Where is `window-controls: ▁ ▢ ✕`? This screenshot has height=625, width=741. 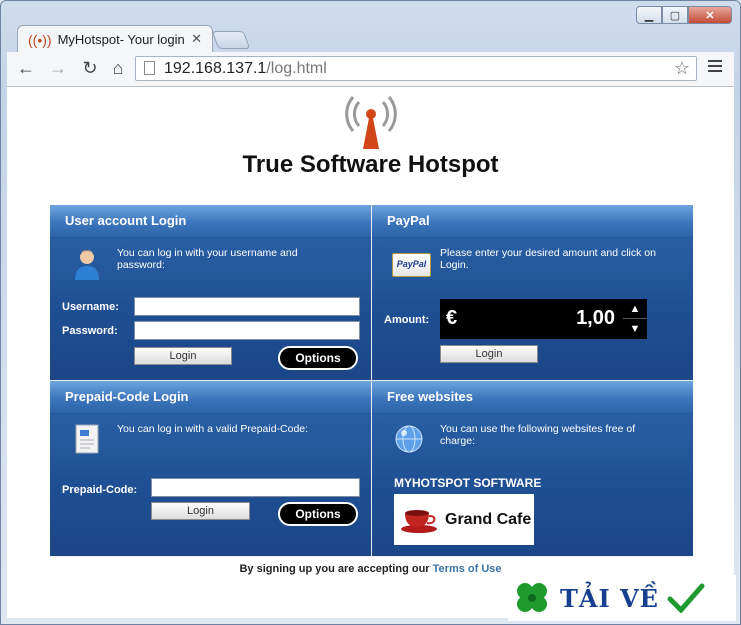
window-controls: ▁ ▢ ✕ is located at coordinates (684, 15).